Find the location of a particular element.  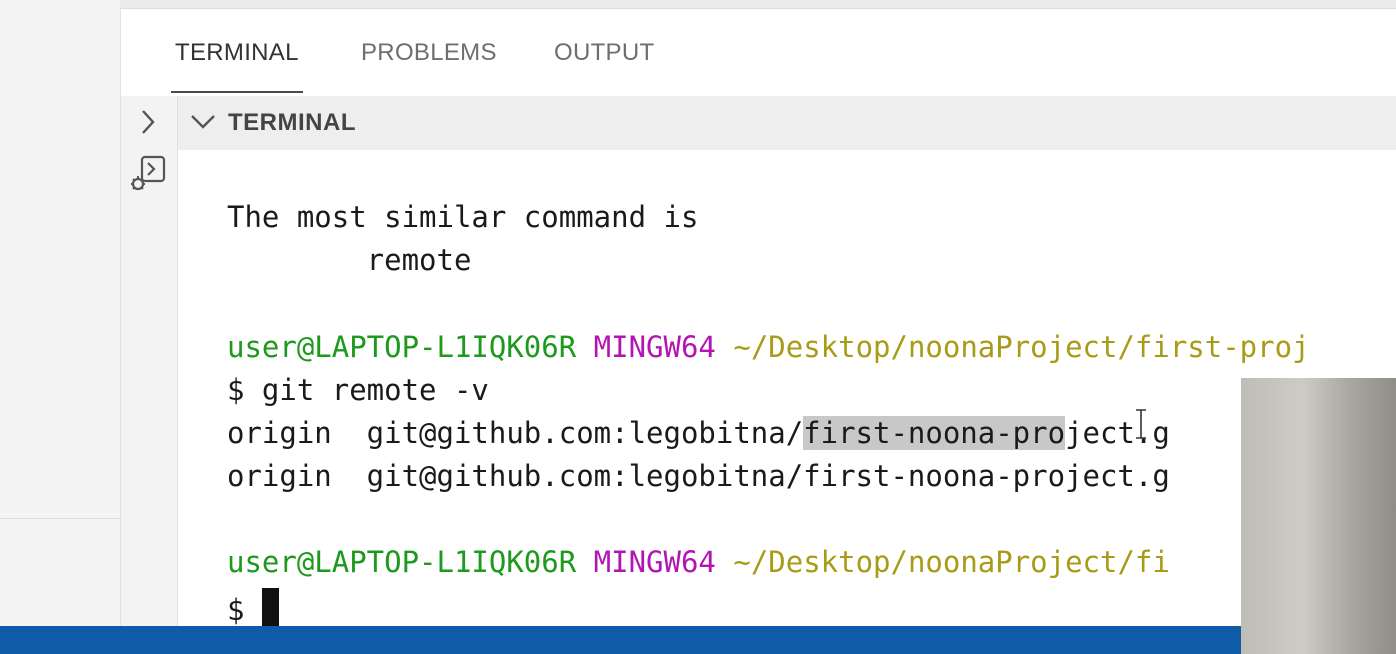

terminal-line: The most similar command is is located at coordinates (463, 217).